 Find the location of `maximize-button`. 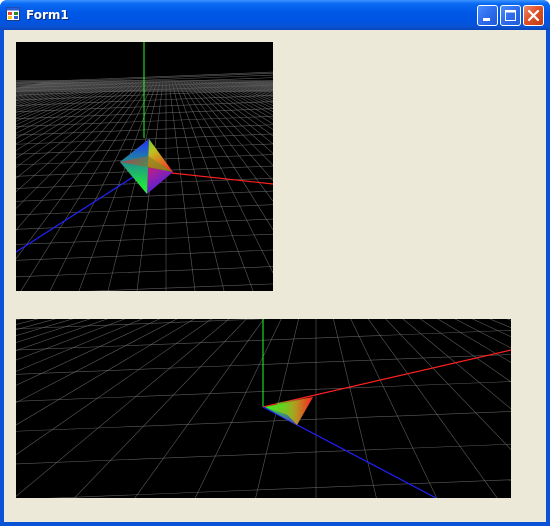

maximize-button is located at coordinates (510, 15).